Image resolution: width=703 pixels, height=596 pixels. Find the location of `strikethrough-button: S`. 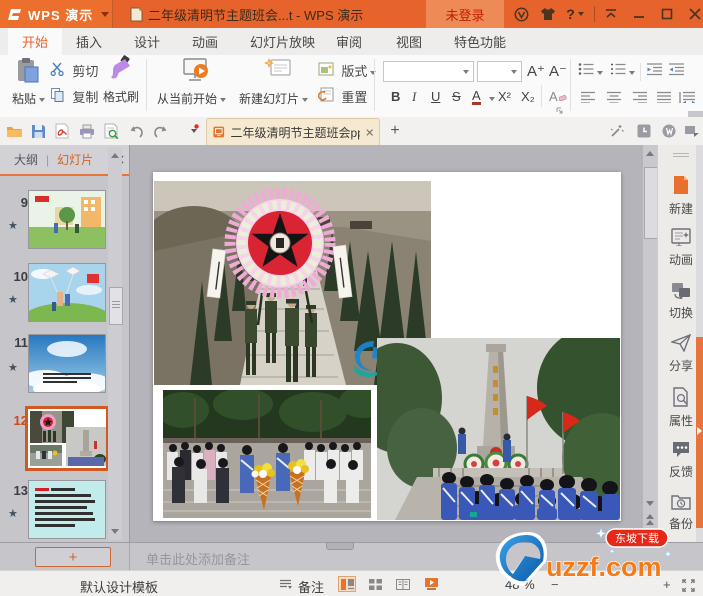

strikethrough-button: S is located at coordinates (456, 96).